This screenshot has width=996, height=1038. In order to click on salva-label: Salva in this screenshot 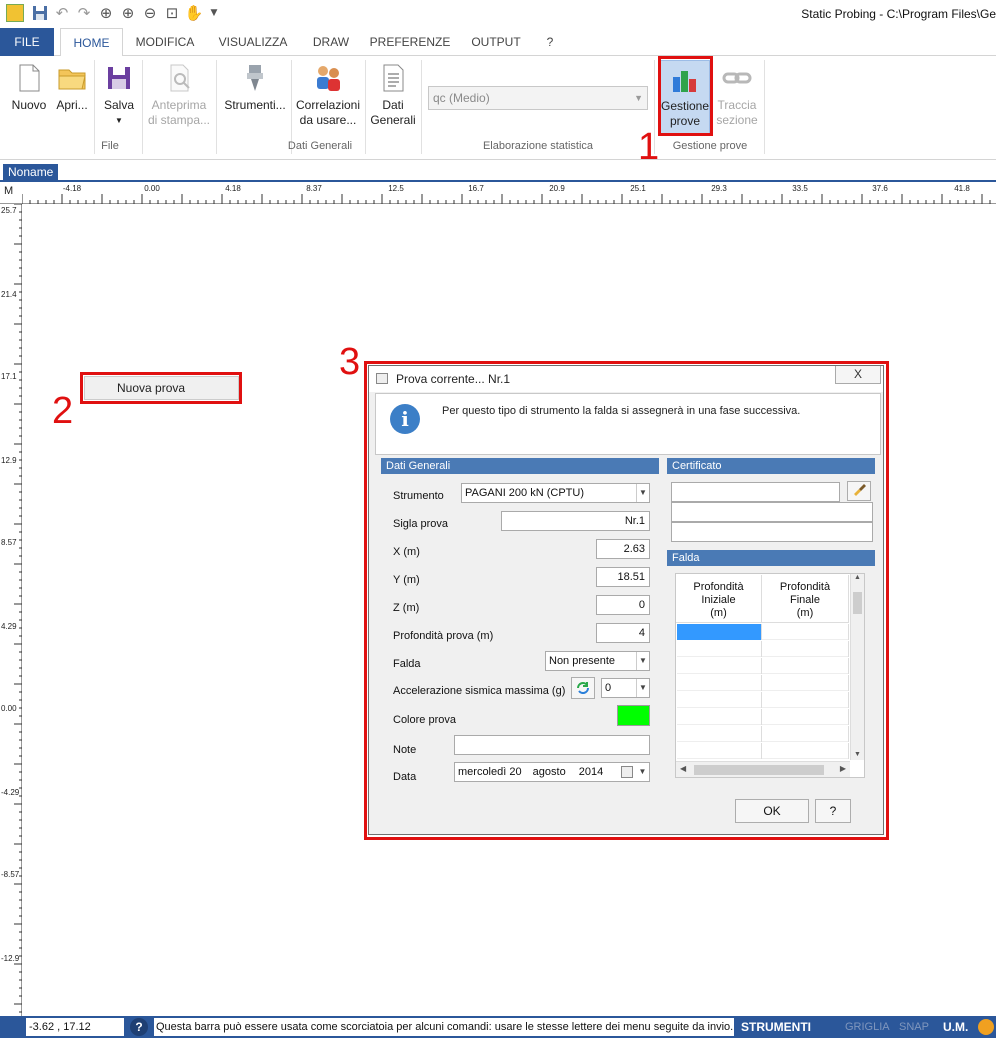, I will do `click(119, 105)`.